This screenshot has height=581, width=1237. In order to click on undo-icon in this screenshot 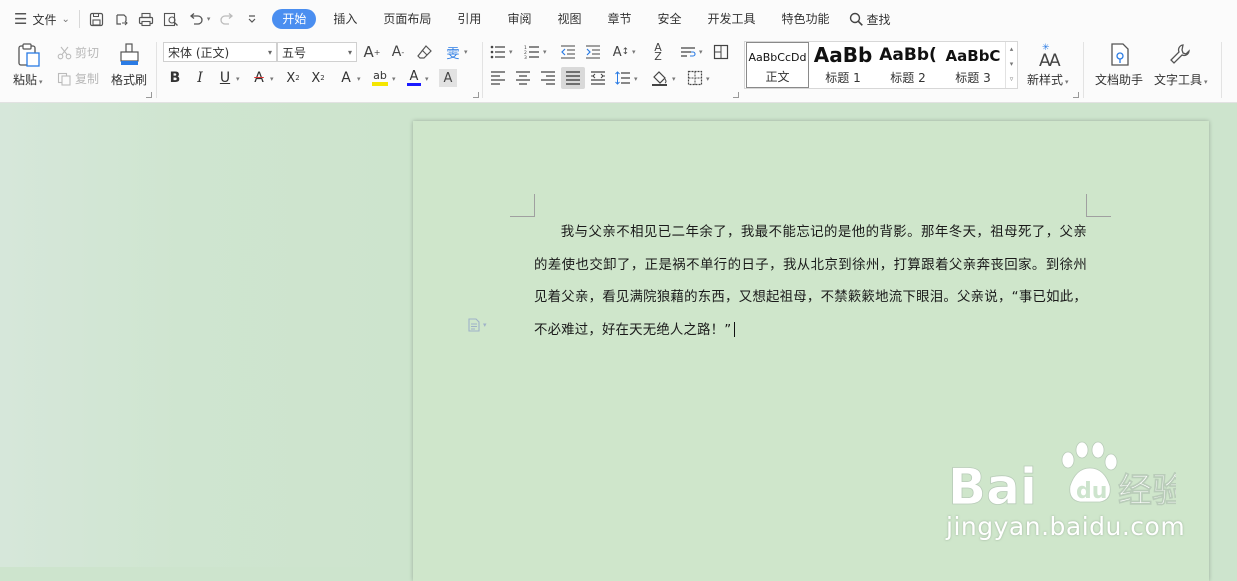, I will do `click(196, 19)`.